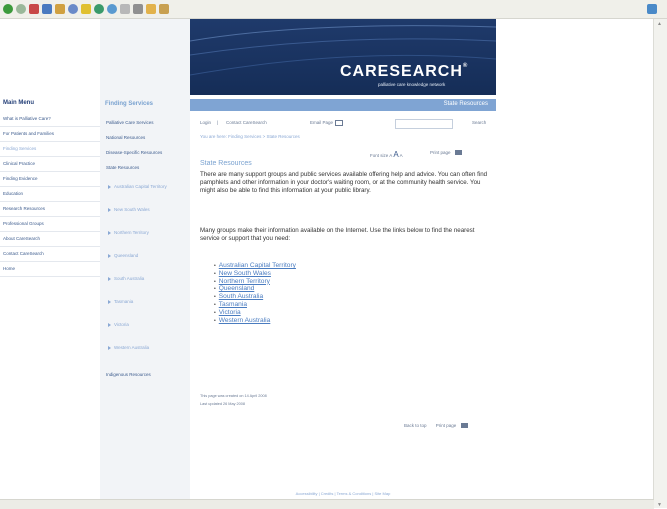  I want to click on fs-item-palliative-care-services: Palliative Care Services, so click(145, 122).